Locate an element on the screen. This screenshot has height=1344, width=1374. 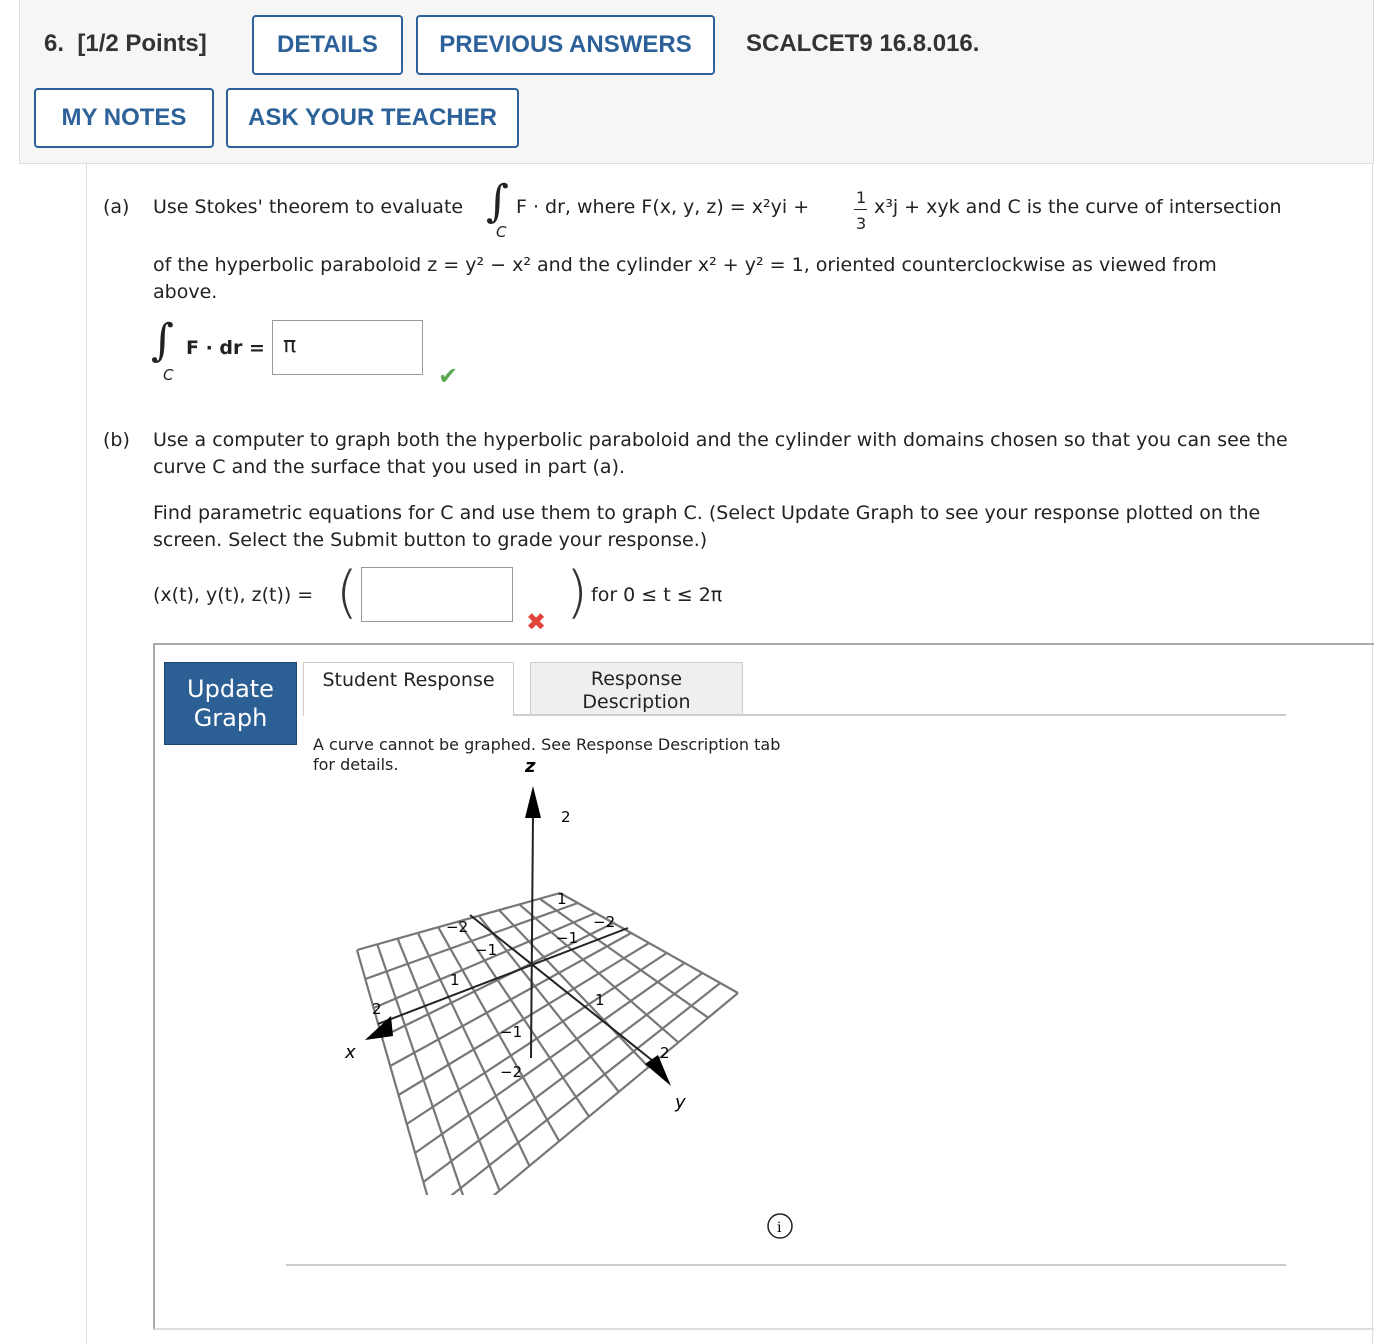
z-axis is located at coordinates (532, 936).